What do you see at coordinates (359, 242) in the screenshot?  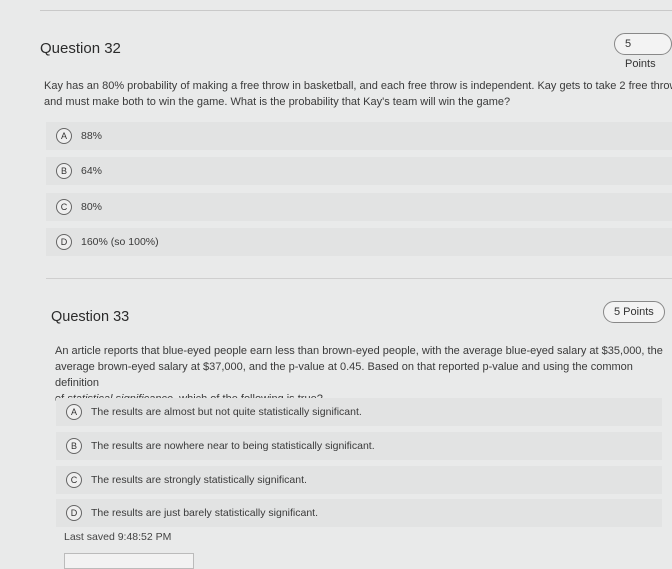 I see `question-32-option-d: D 160% (so 100%)` at bounding box center [359, 242].